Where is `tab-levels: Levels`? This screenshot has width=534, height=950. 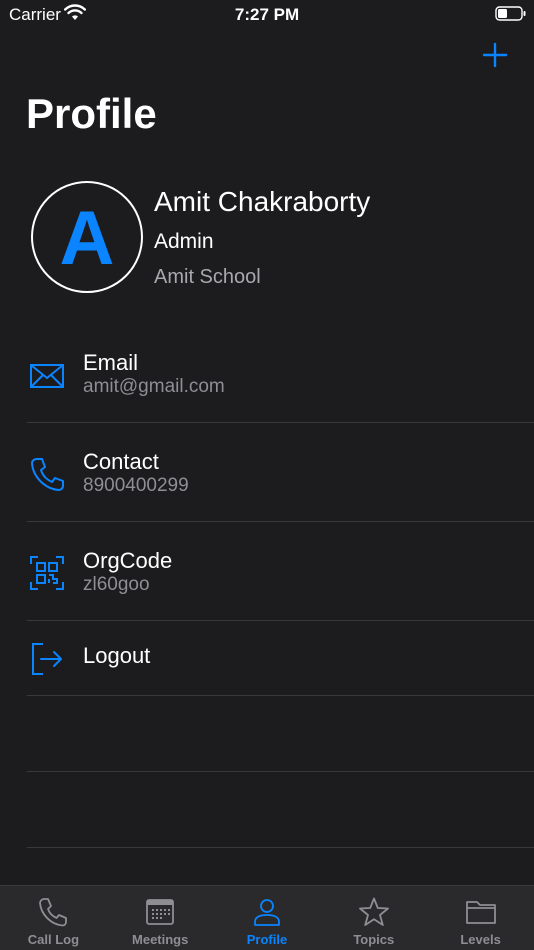
tab-levels: Levels is located at coordinates (480, 918).